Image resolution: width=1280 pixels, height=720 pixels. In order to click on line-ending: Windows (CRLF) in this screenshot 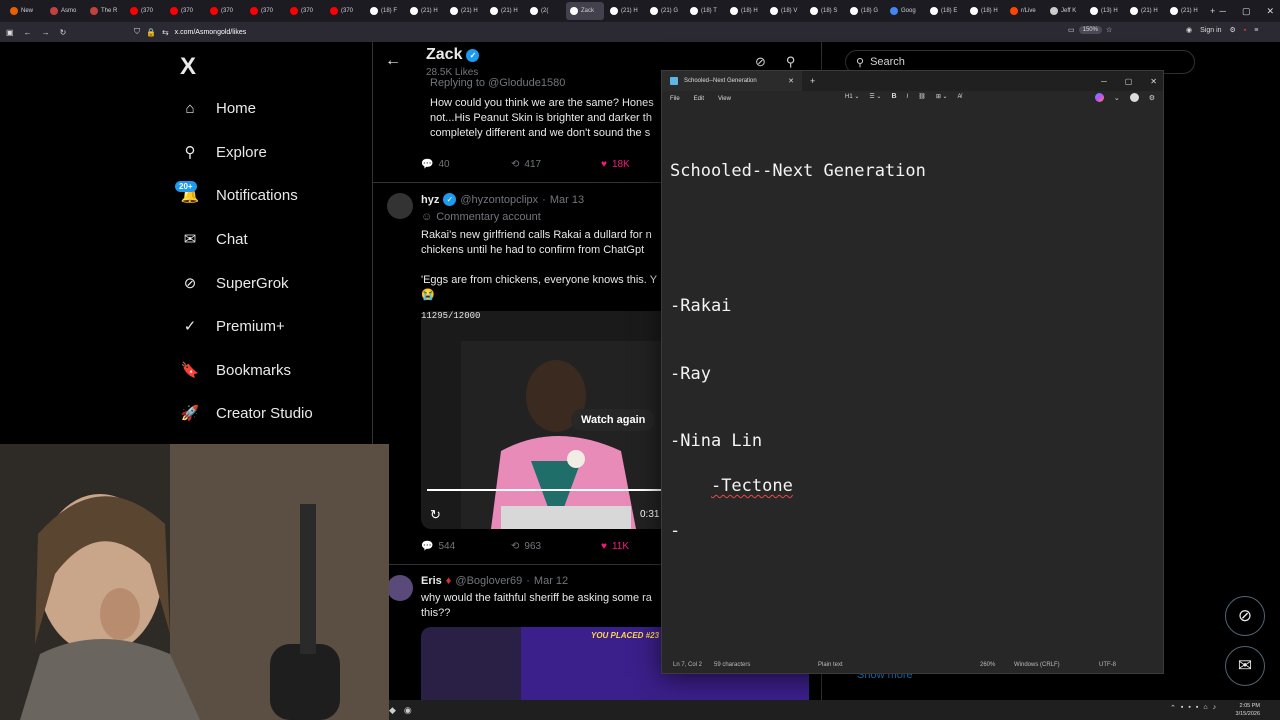, I will do `click(1037, 665)`.